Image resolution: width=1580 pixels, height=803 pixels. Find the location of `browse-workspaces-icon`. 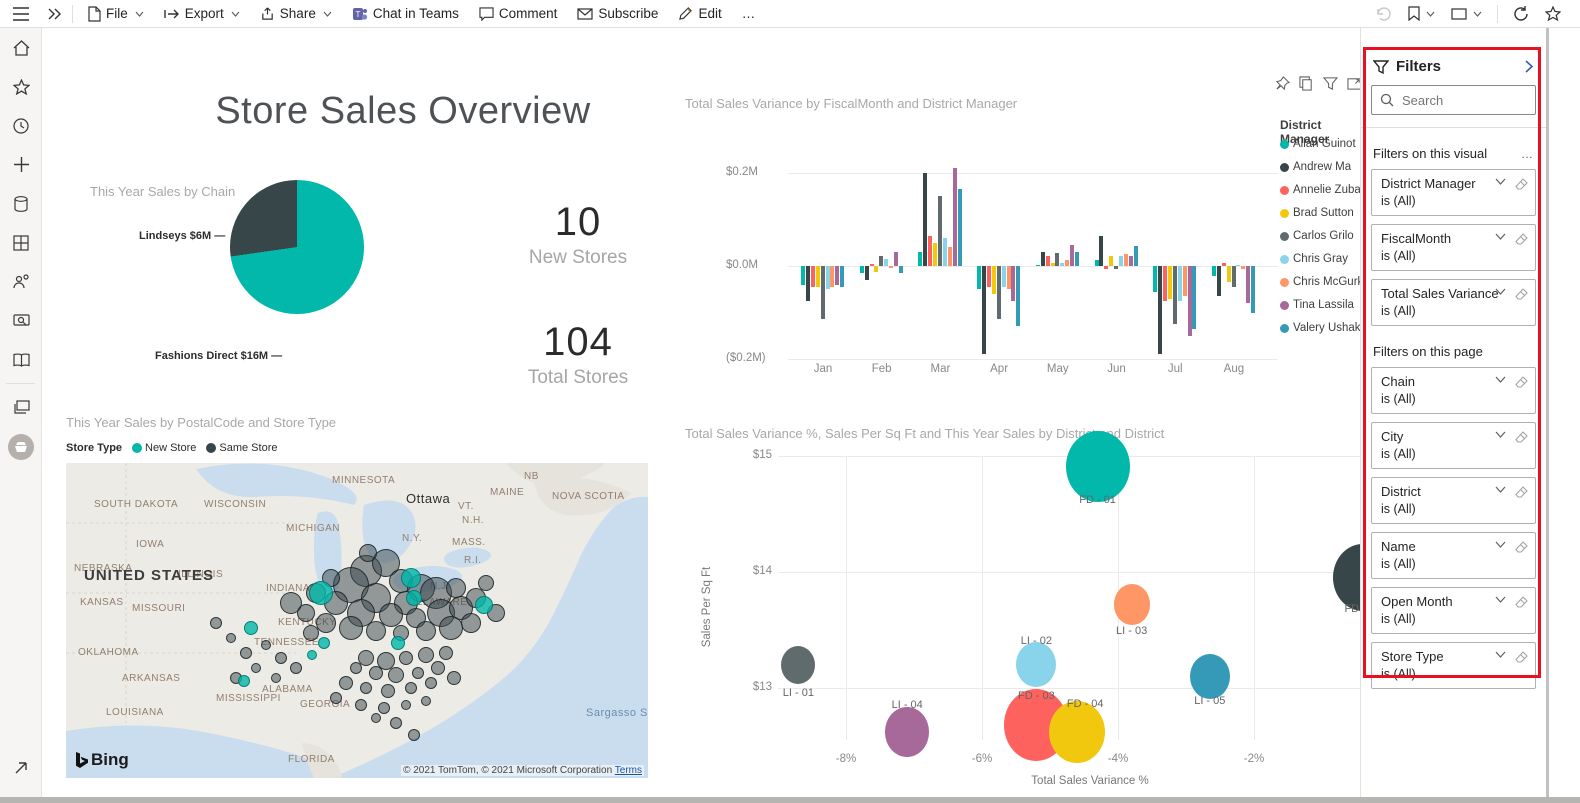

browse-workspaces-icon is located at coordinates (21, 407).